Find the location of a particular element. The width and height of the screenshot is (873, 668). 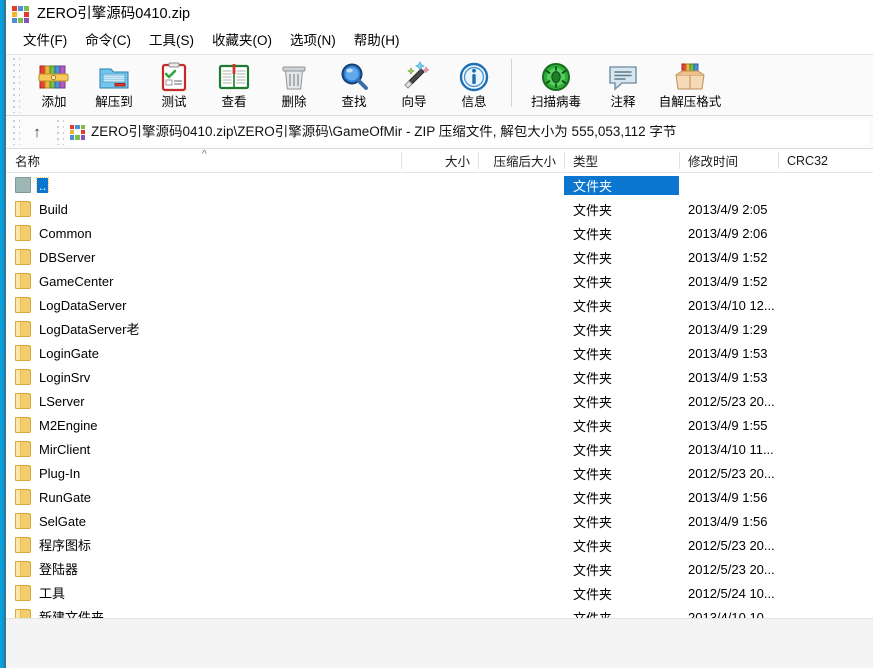

column-header-type: 类型 is located at coordinates (621, 160).